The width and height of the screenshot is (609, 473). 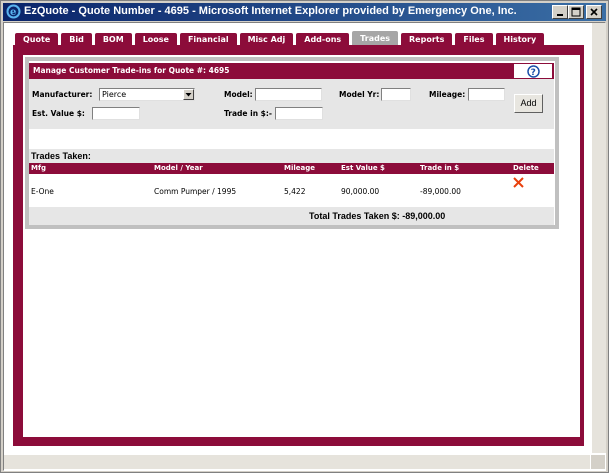 I want to click on close-button, so click(x=594, y=12).